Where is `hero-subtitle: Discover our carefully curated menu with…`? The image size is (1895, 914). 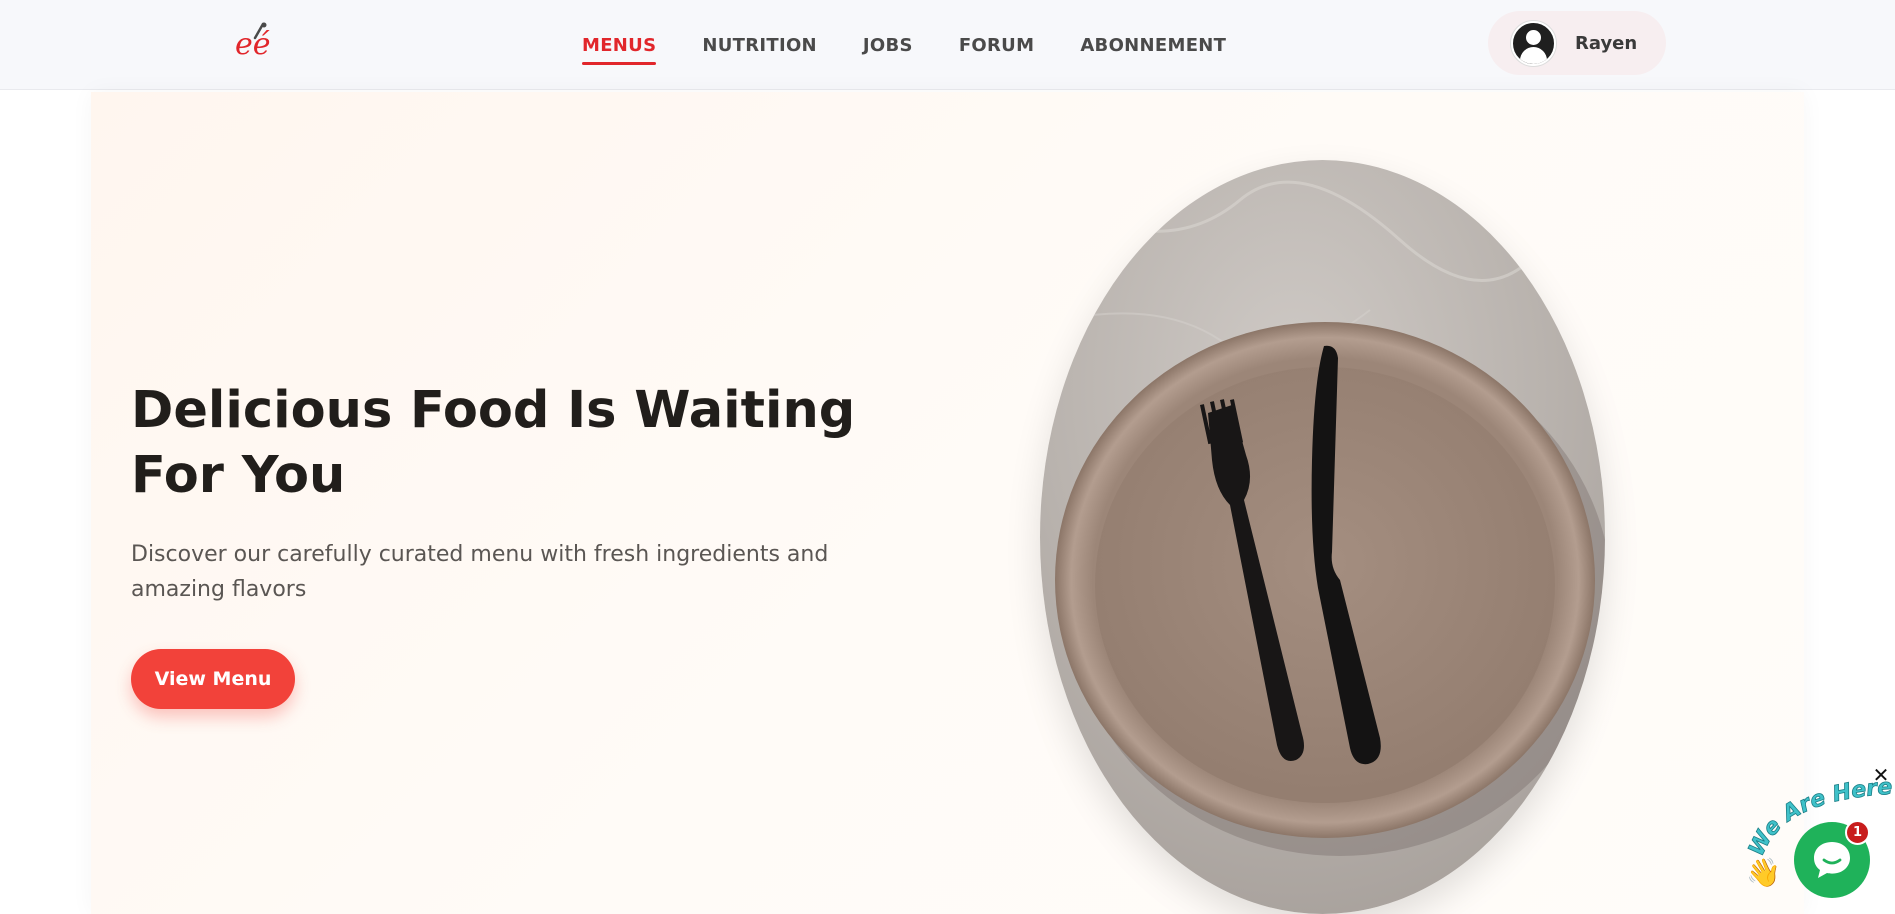 hero-subtitle: Discover our carefully curated menu with… is located at coordinates (480, 572).